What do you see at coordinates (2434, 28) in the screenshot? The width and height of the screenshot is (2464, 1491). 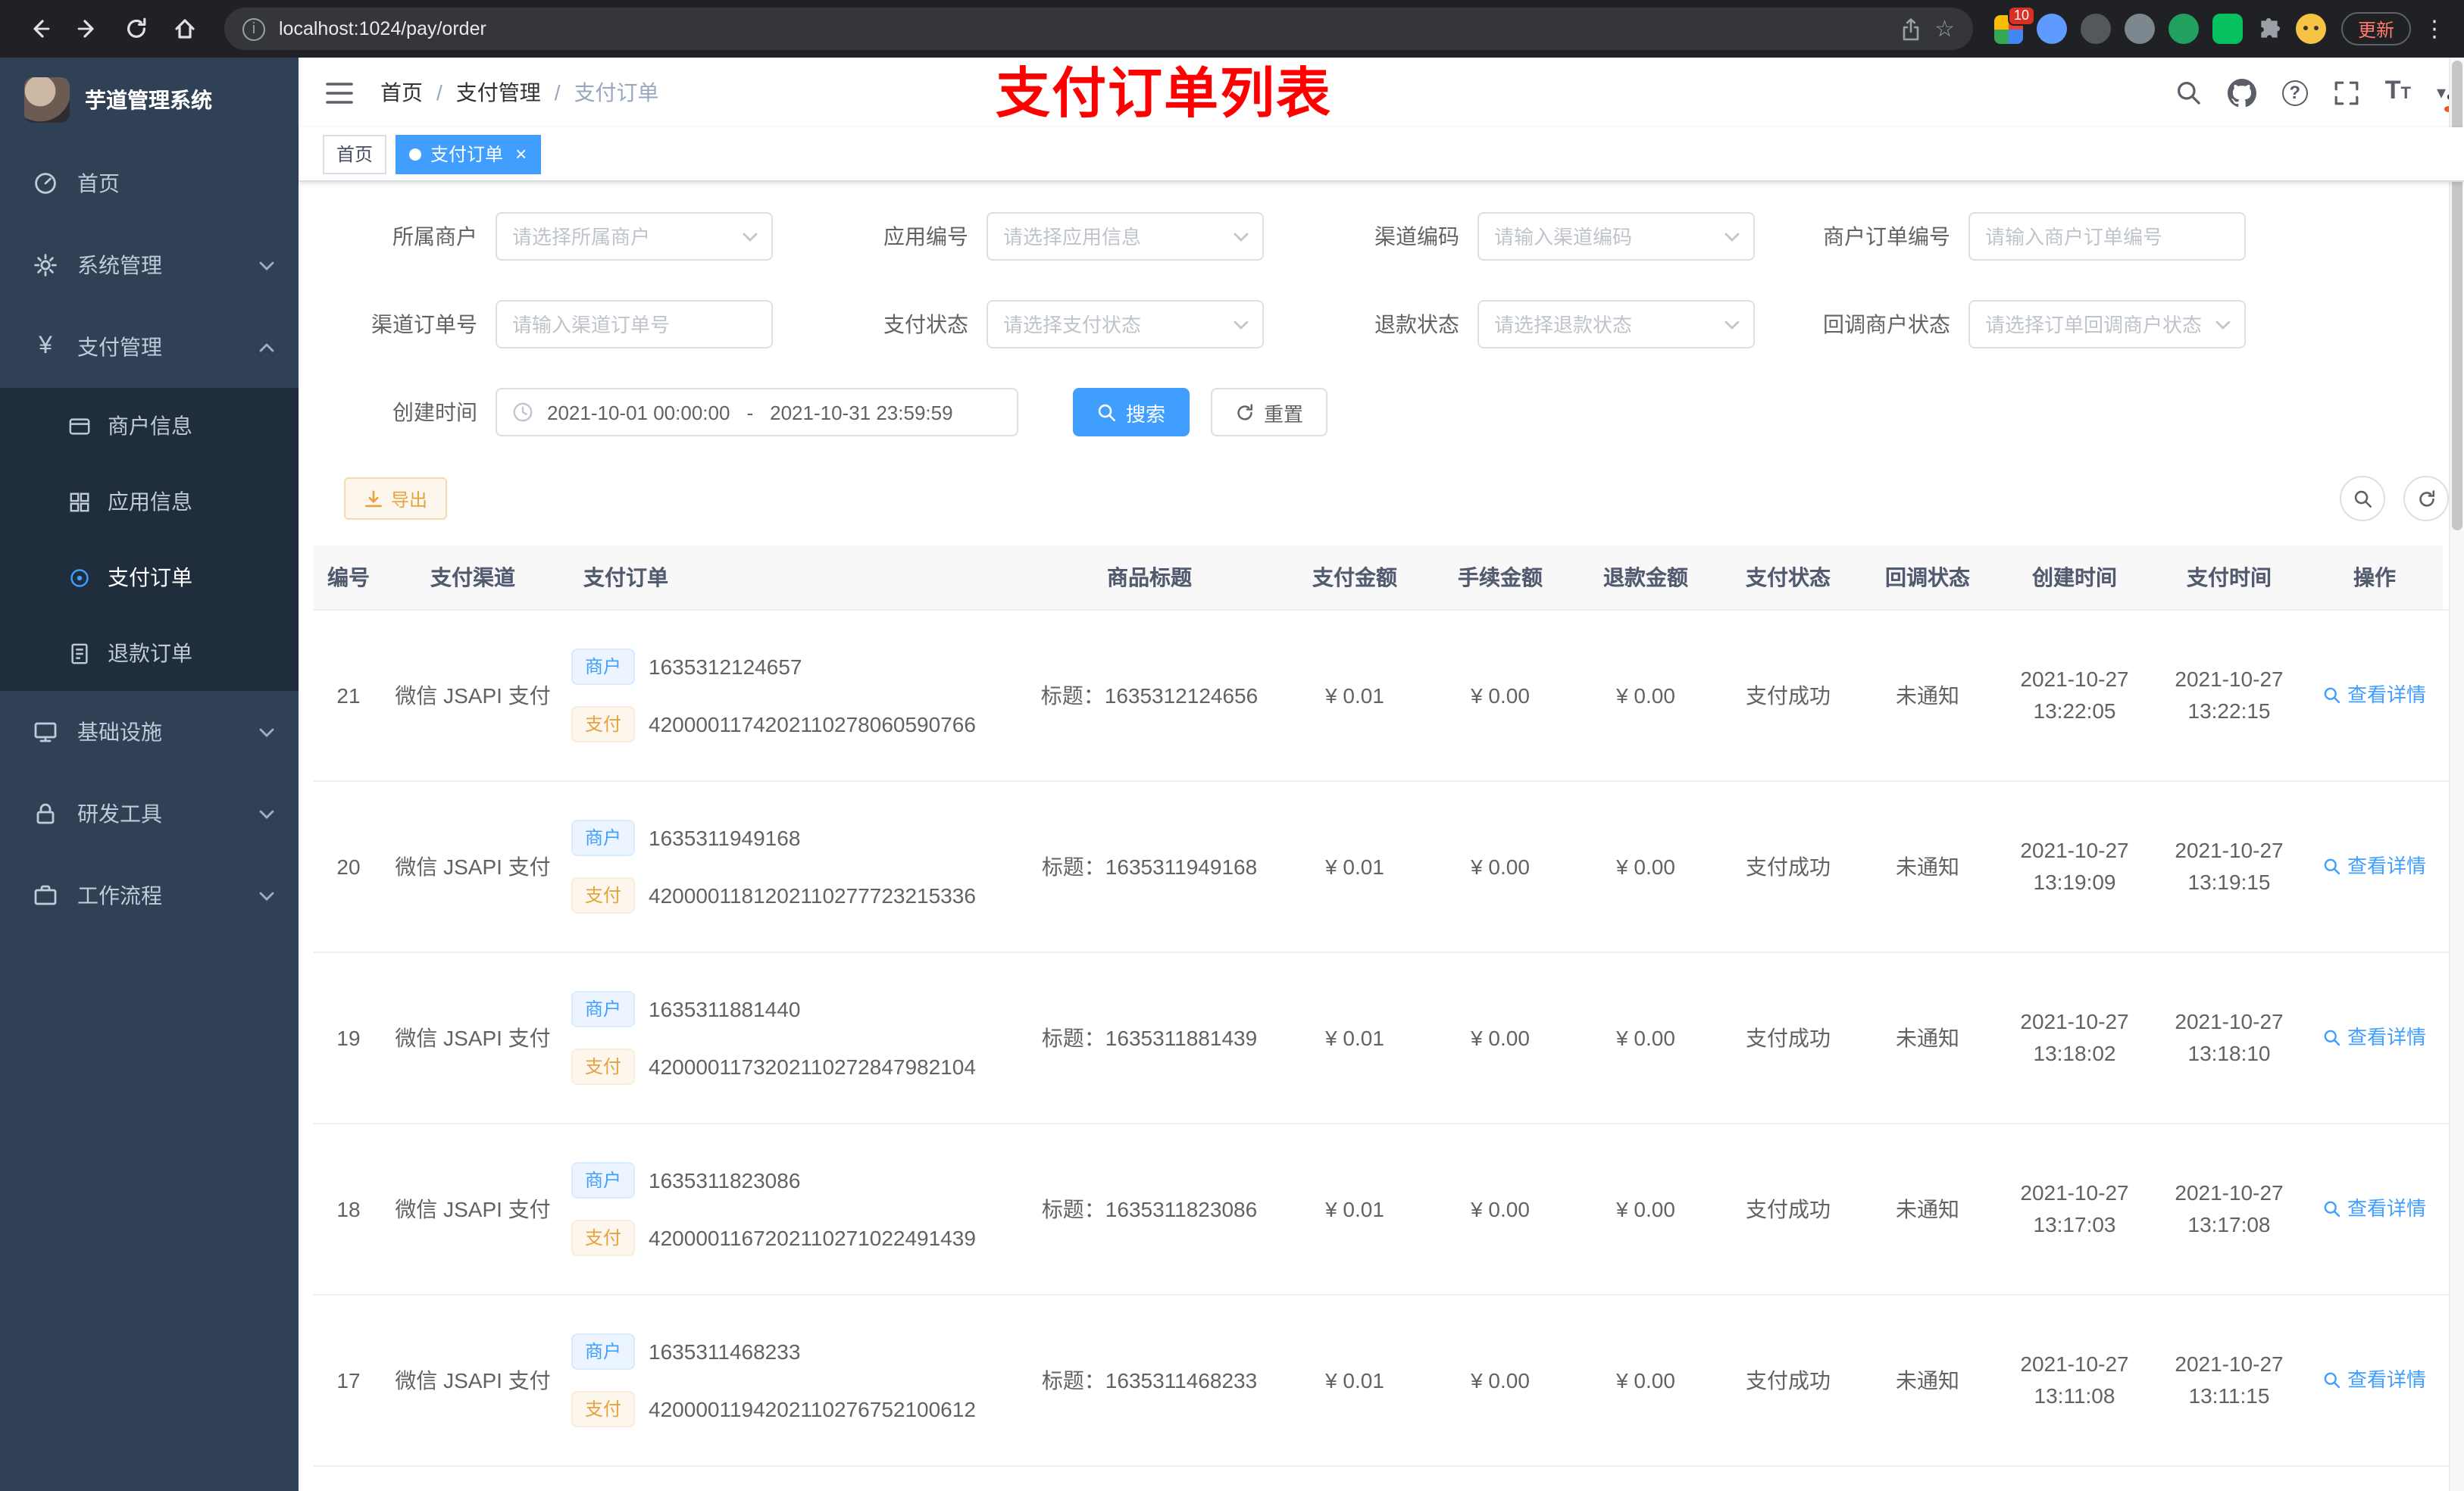 I see `browser-menu-icon: ⋮` at bounding box center [2434, 28].